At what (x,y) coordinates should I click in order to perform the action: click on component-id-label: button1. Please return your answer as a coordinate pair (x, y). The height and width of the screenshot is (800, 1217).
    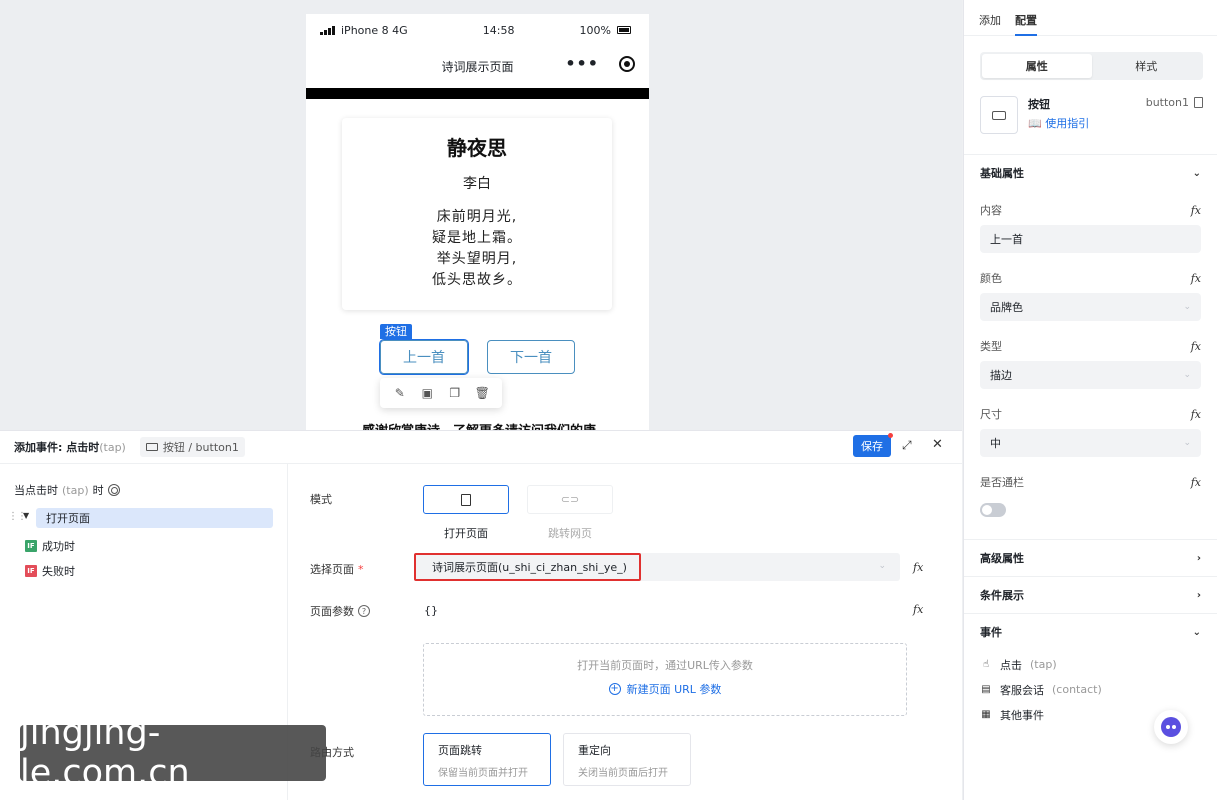
    Looking at the image, I should click on (1167, 102).